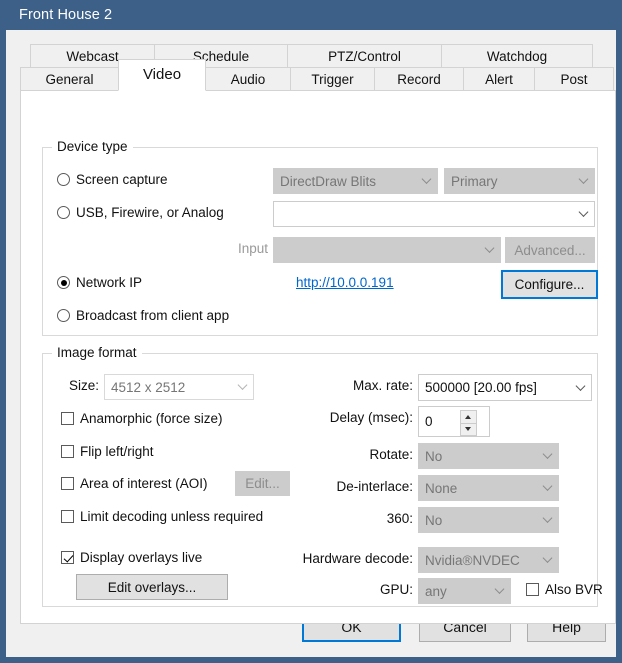 The height and width of the screenshot is (663, 622). Describe the element at coordinates (441, 488) in the screenshot. I see `deinterlace-value: None` at that location.